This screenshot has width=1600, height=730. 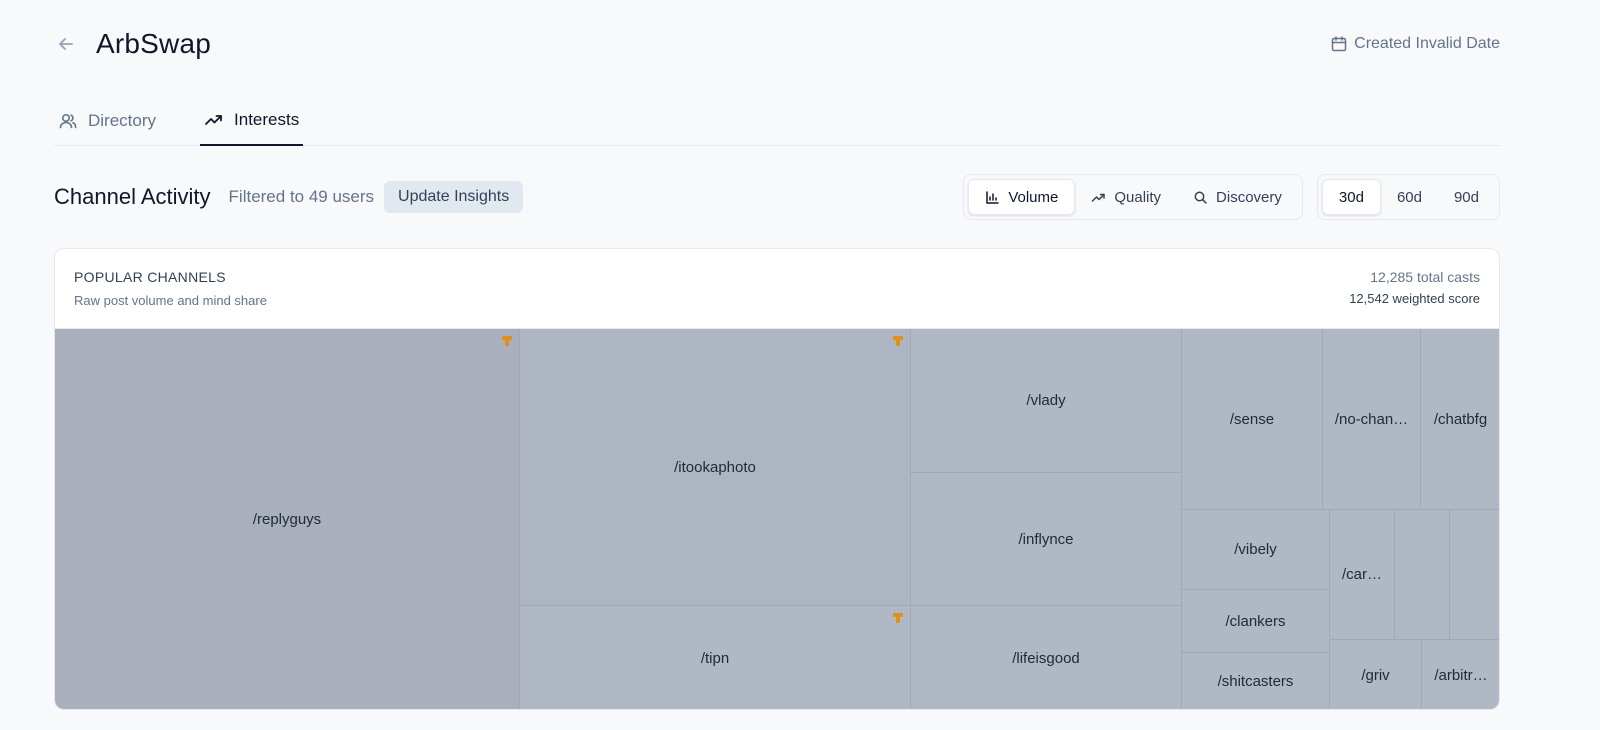 I want to click on mode-discovery-button: Discovery, so click(x=1237, y=197).